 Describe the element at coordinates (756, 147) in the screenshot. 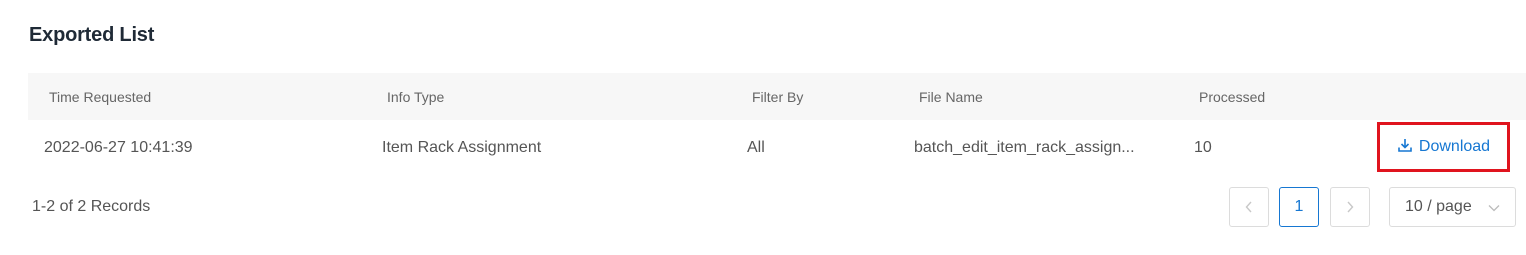

I see `cell-filter-by: All` at that location.